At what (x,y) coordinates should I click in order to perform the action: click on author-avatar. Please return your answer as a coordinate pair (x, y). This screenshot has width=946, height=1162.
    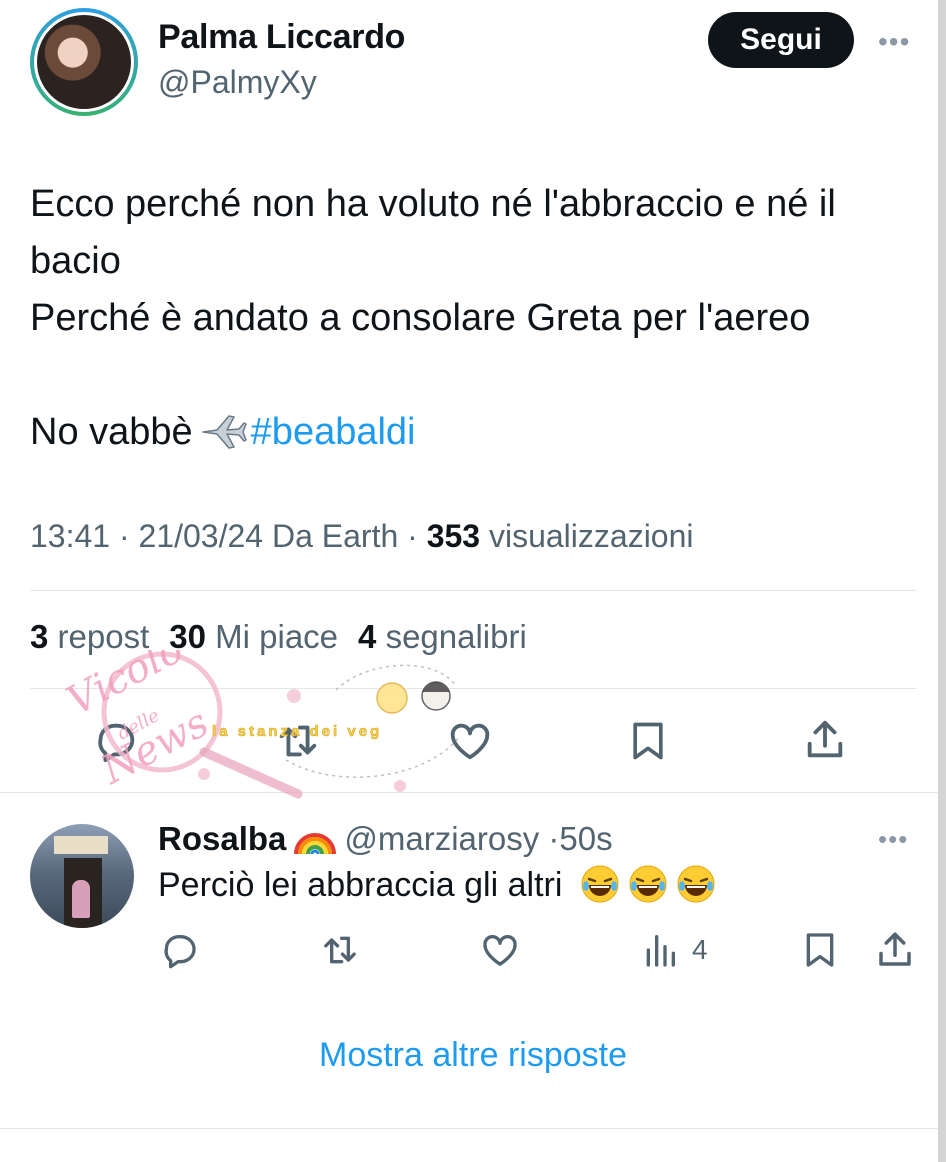
    Looking at the image, I should click on (84, 62).